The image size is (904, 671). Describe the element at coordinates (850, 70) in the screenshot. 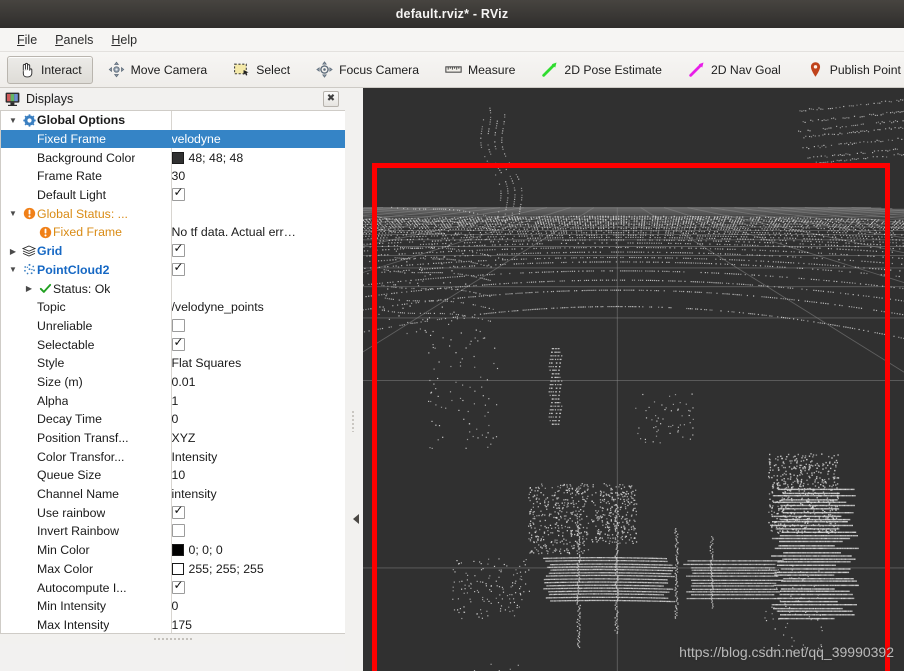

I see `tool-publish-point: Publish Point` at that location.